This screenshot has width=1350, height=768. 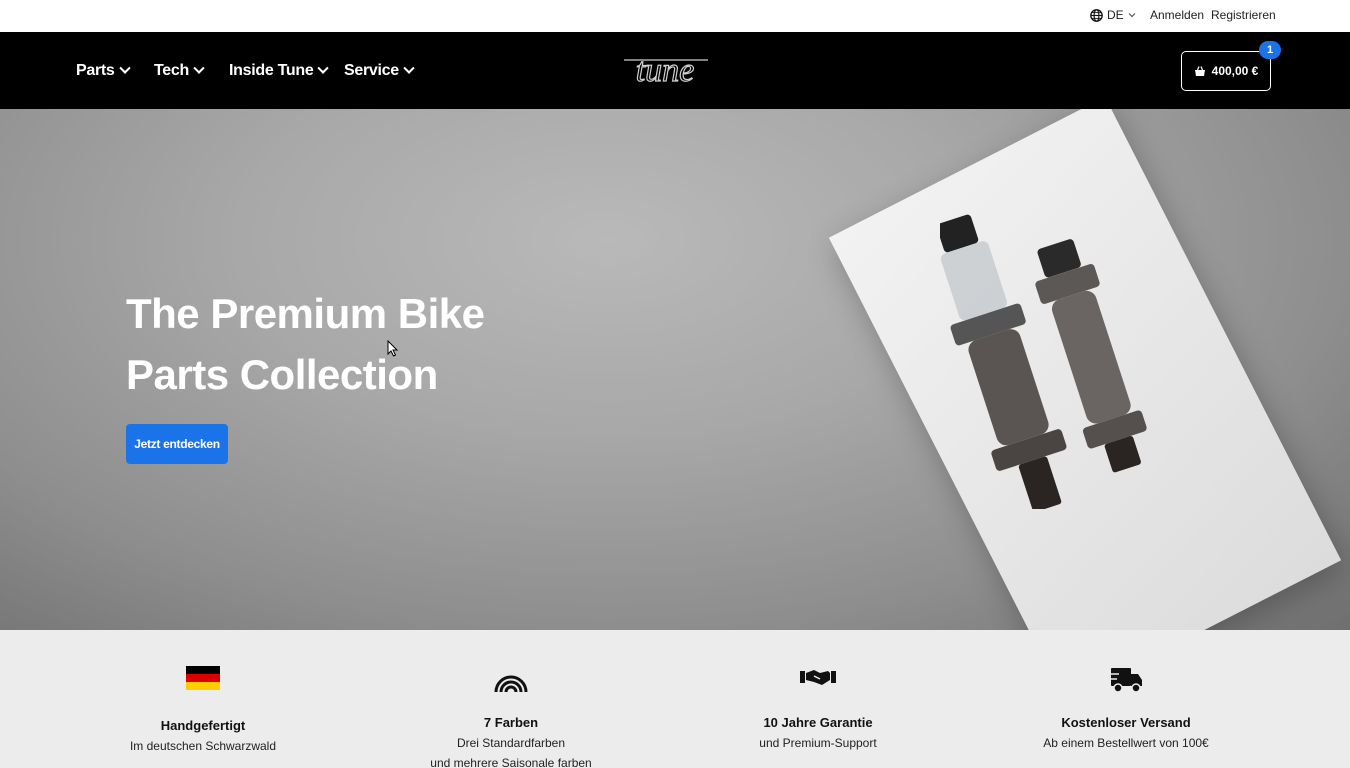 I want to click on nav-item-tech: Tech, so click(x=179, y=71).